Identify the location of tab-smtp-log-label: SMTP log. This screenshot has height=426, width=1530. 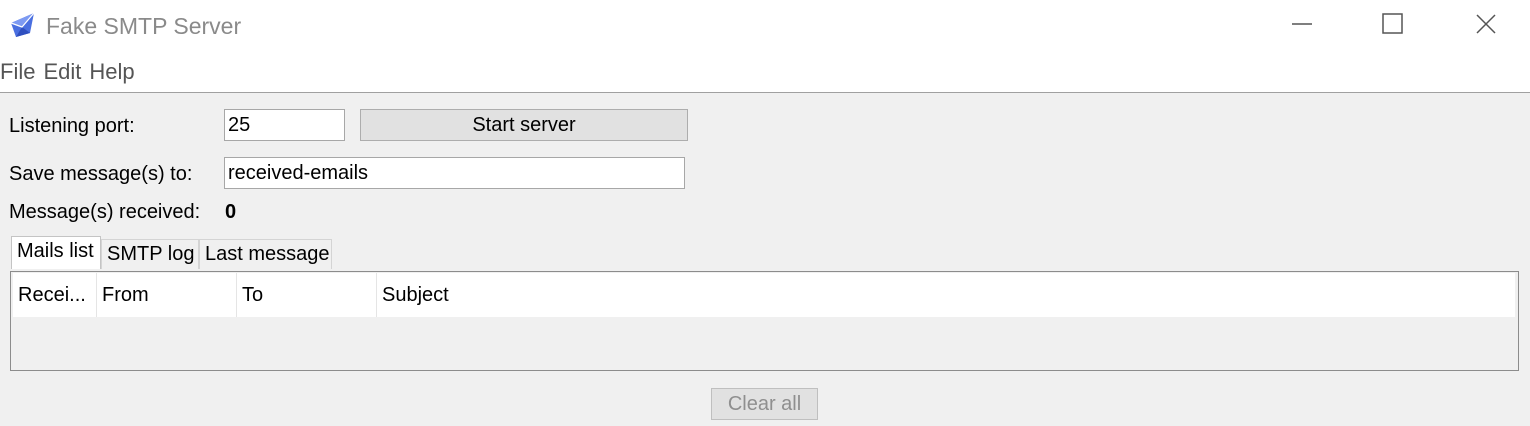
(151, 254).